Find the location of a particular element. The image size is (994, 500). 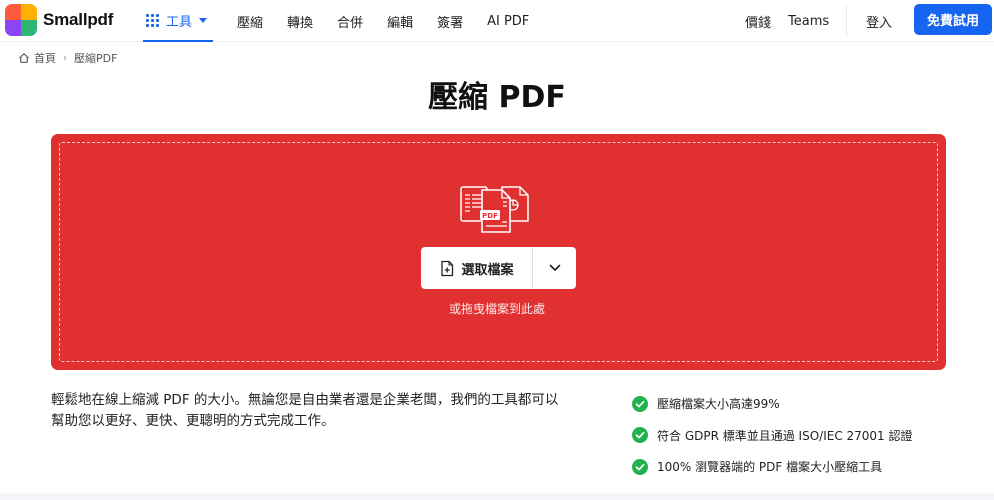

nav-item-sign: 簽署 is located at coordinates (450, 21).